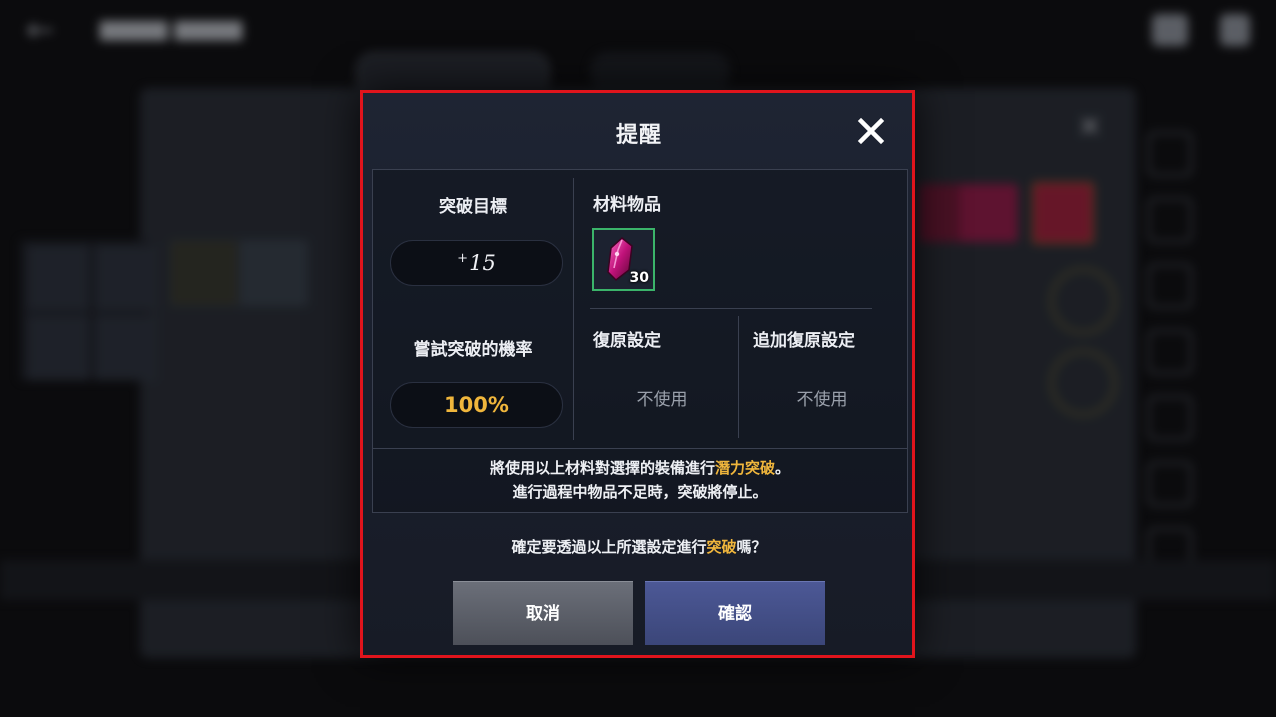 The height and width of the screenshot is (717, 1276). I want to click on back-arrow-icon: ←, so click(40, 30).